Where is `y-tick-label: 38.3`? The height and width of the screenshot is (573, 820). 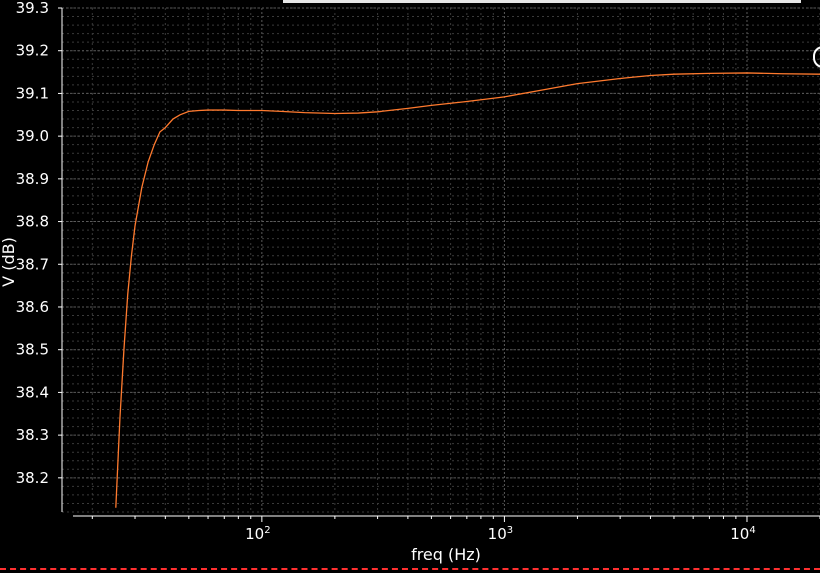
y-tick-label: 38.3 is located at coordinates (32, 435).